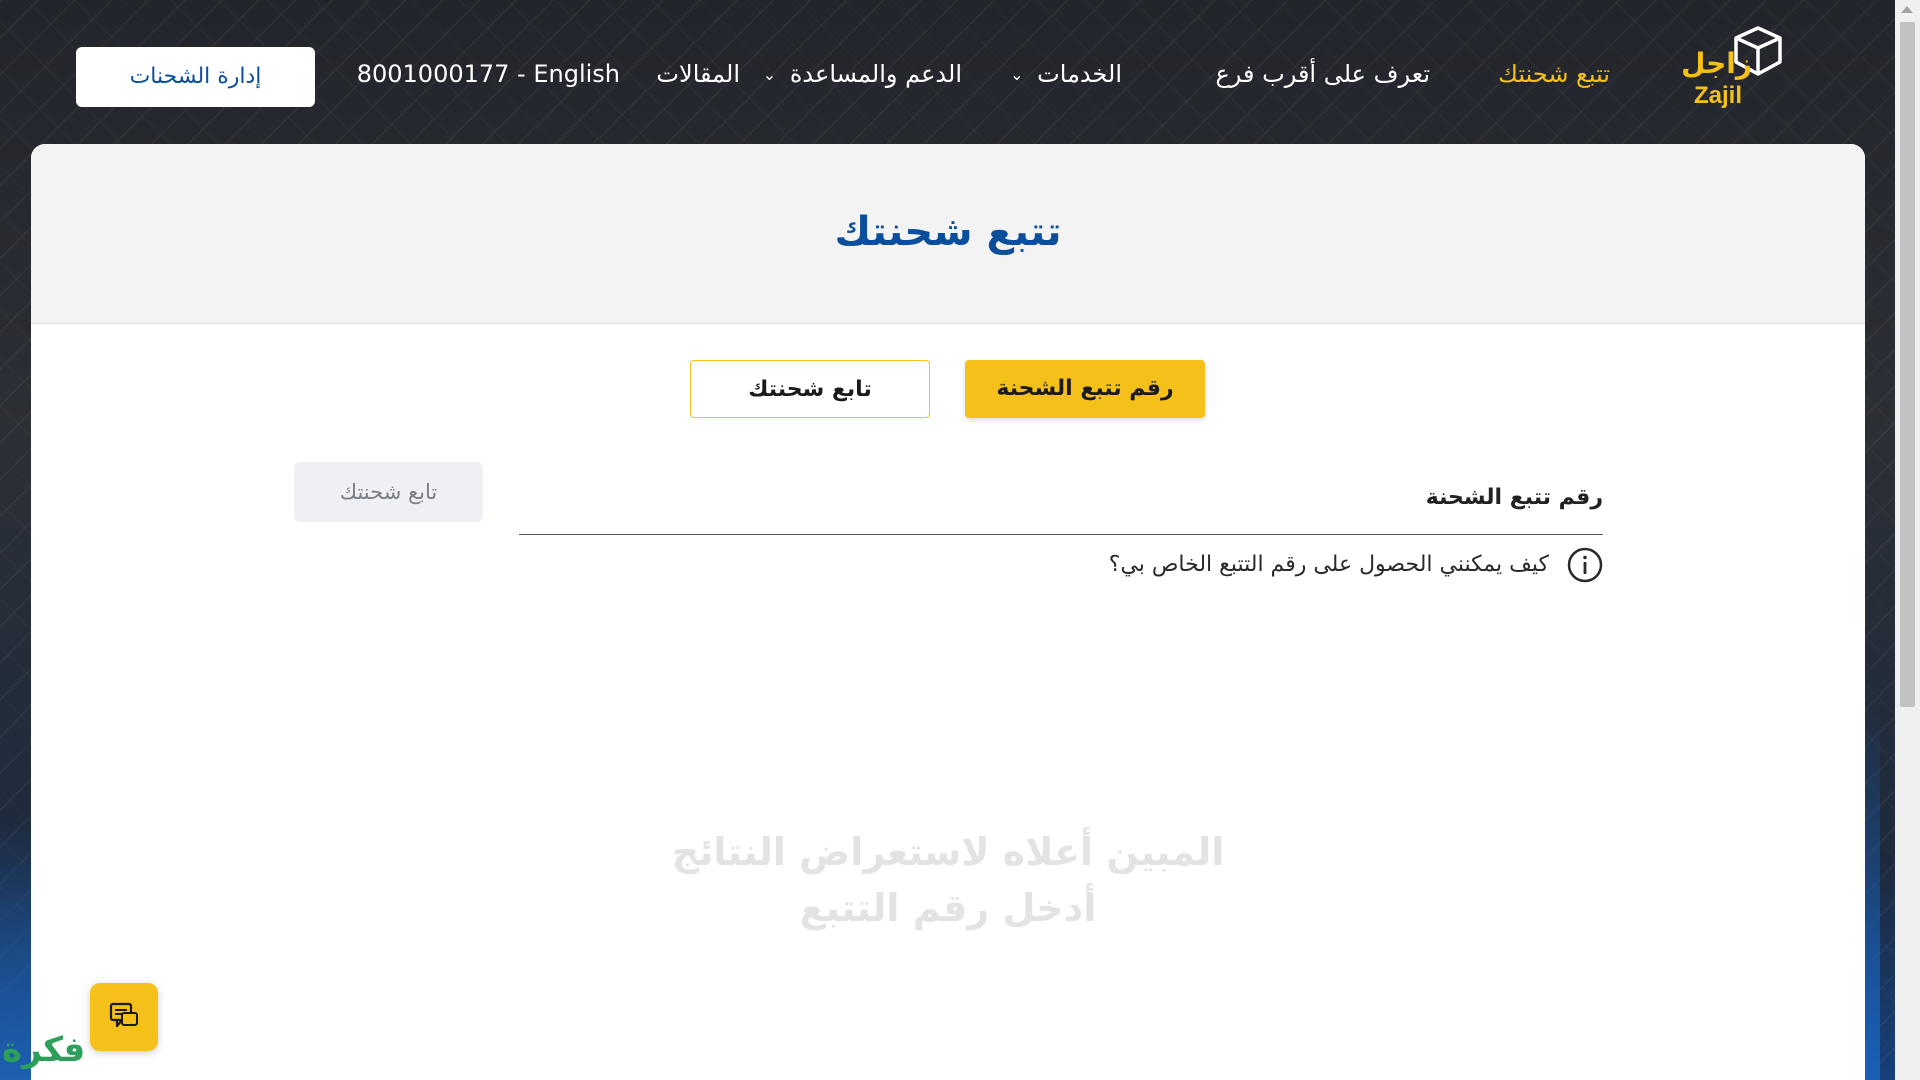 The height and width of the screenshot is (1080, 1920). I want to click on nav-item-nearest-branch: تعرف على أقرب فرع, so click(1322, 74).